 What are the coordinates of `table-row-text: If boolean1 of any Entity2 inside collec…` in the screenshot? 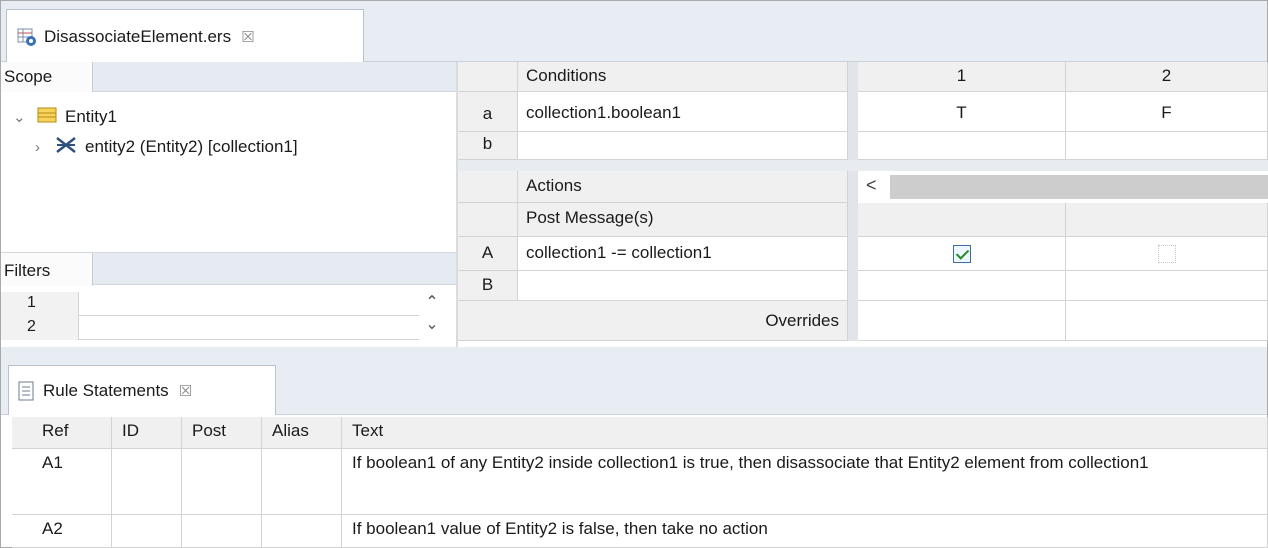 It's located at (805, 482).